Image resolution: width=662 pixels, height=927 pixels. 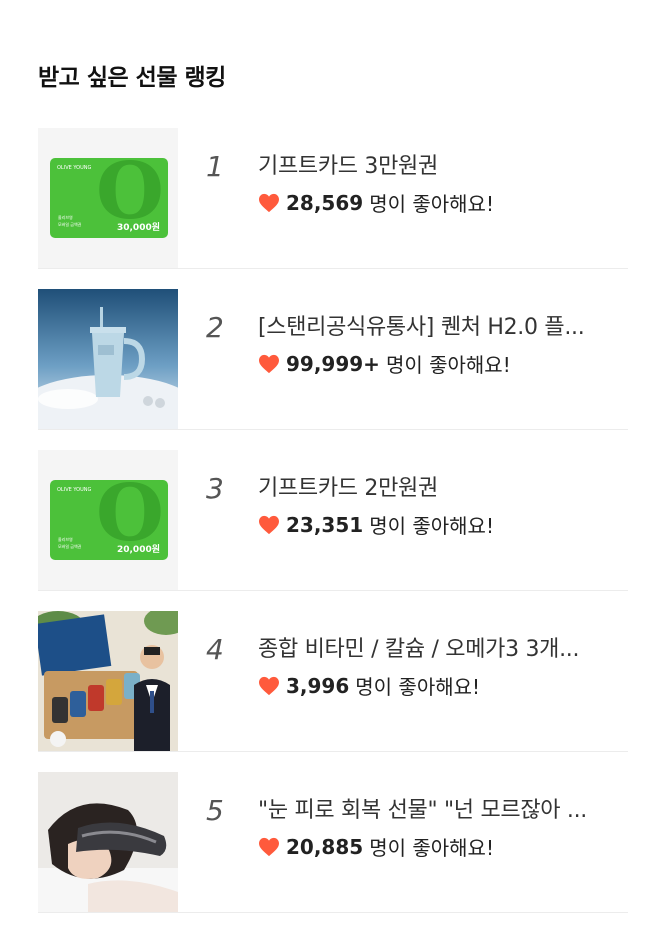 I want to click on product-thumbnail: O OLIVE YOUNG 올리브영 모바일 금액권 20,000원, so click(x=108, y=520).